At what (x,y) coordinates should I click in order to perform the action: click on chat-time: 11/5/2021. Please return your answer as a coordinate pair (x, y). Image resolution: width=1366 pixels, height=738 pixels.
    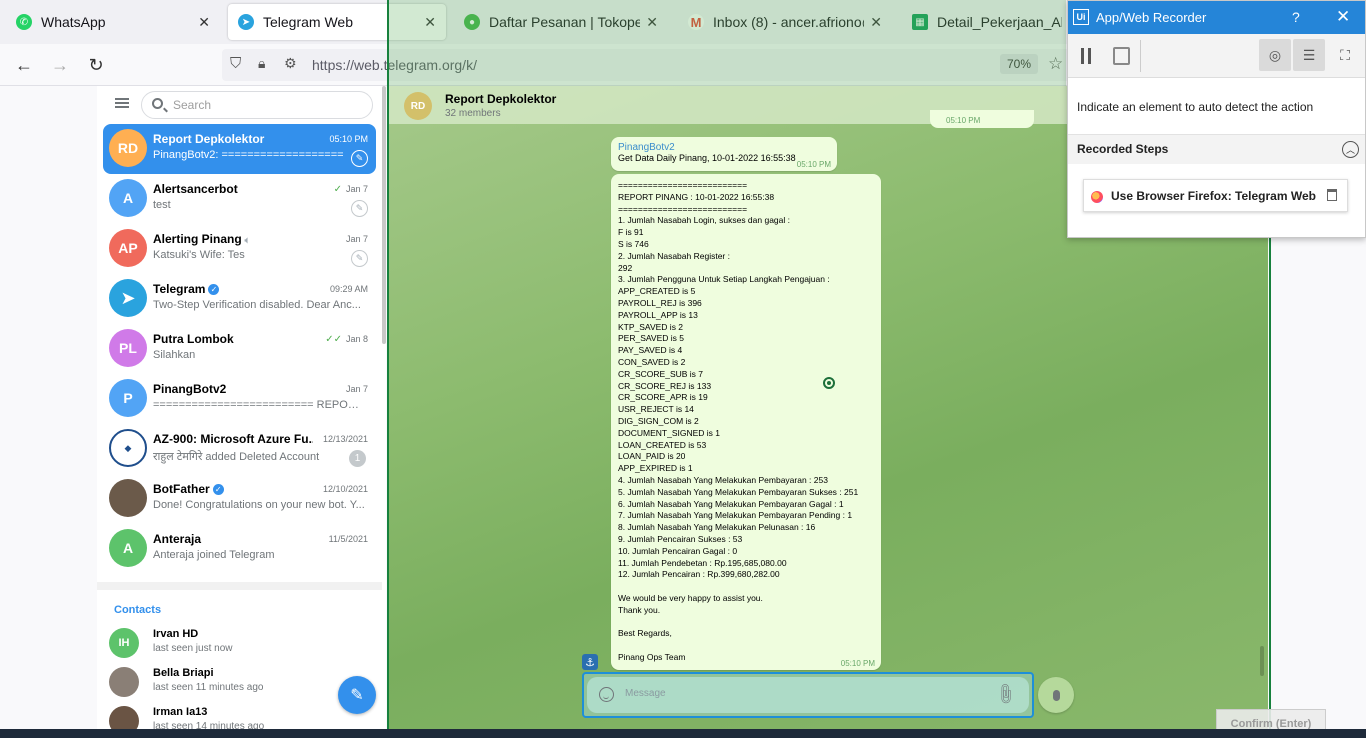
    Looking at the image, I should click on (348, 539).